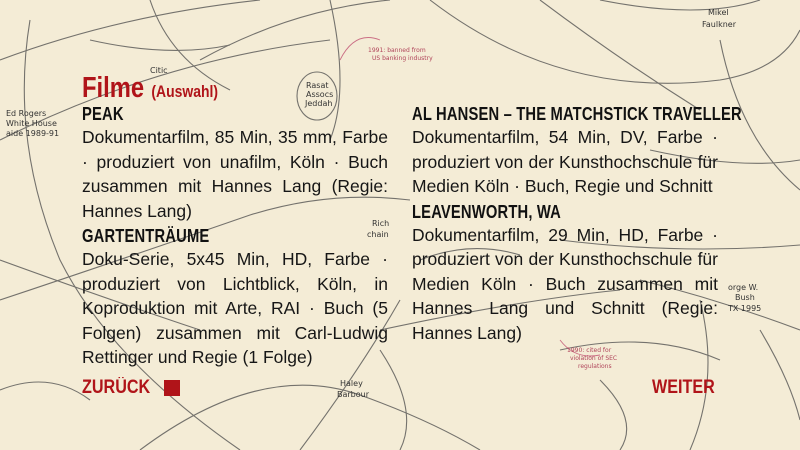  Describe the element at coordinates (31, 123) in the screenshot. I see `note-white-house: White House` at that location.